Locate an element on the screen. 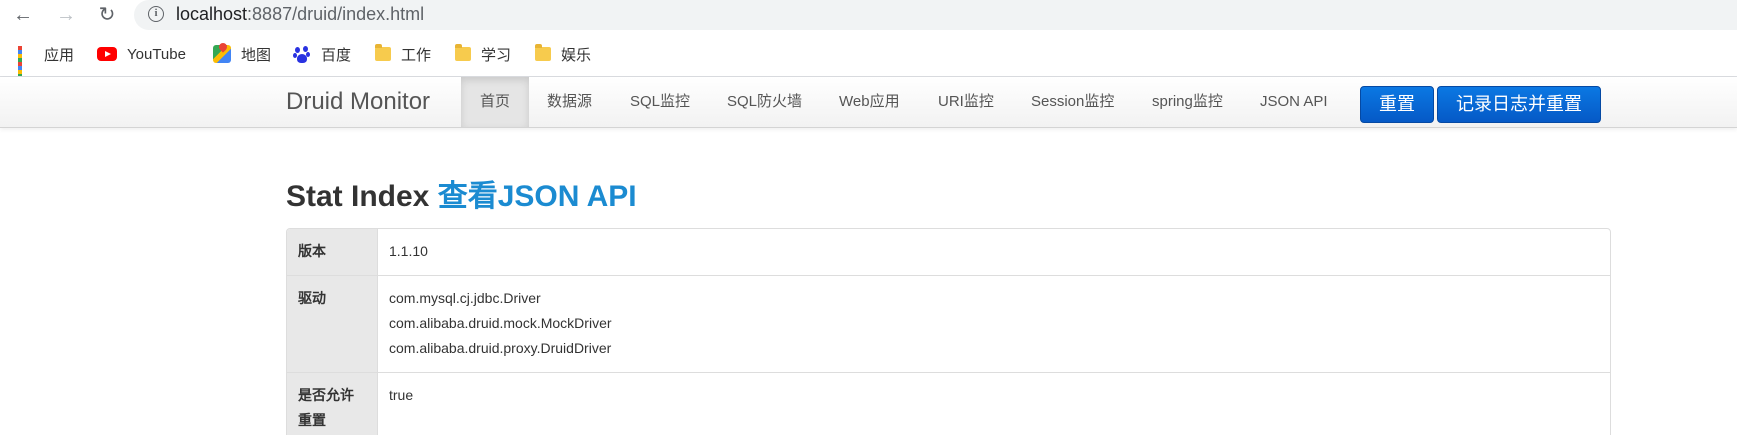  reload-icon: ↻ is located at coordinates (107, 15).